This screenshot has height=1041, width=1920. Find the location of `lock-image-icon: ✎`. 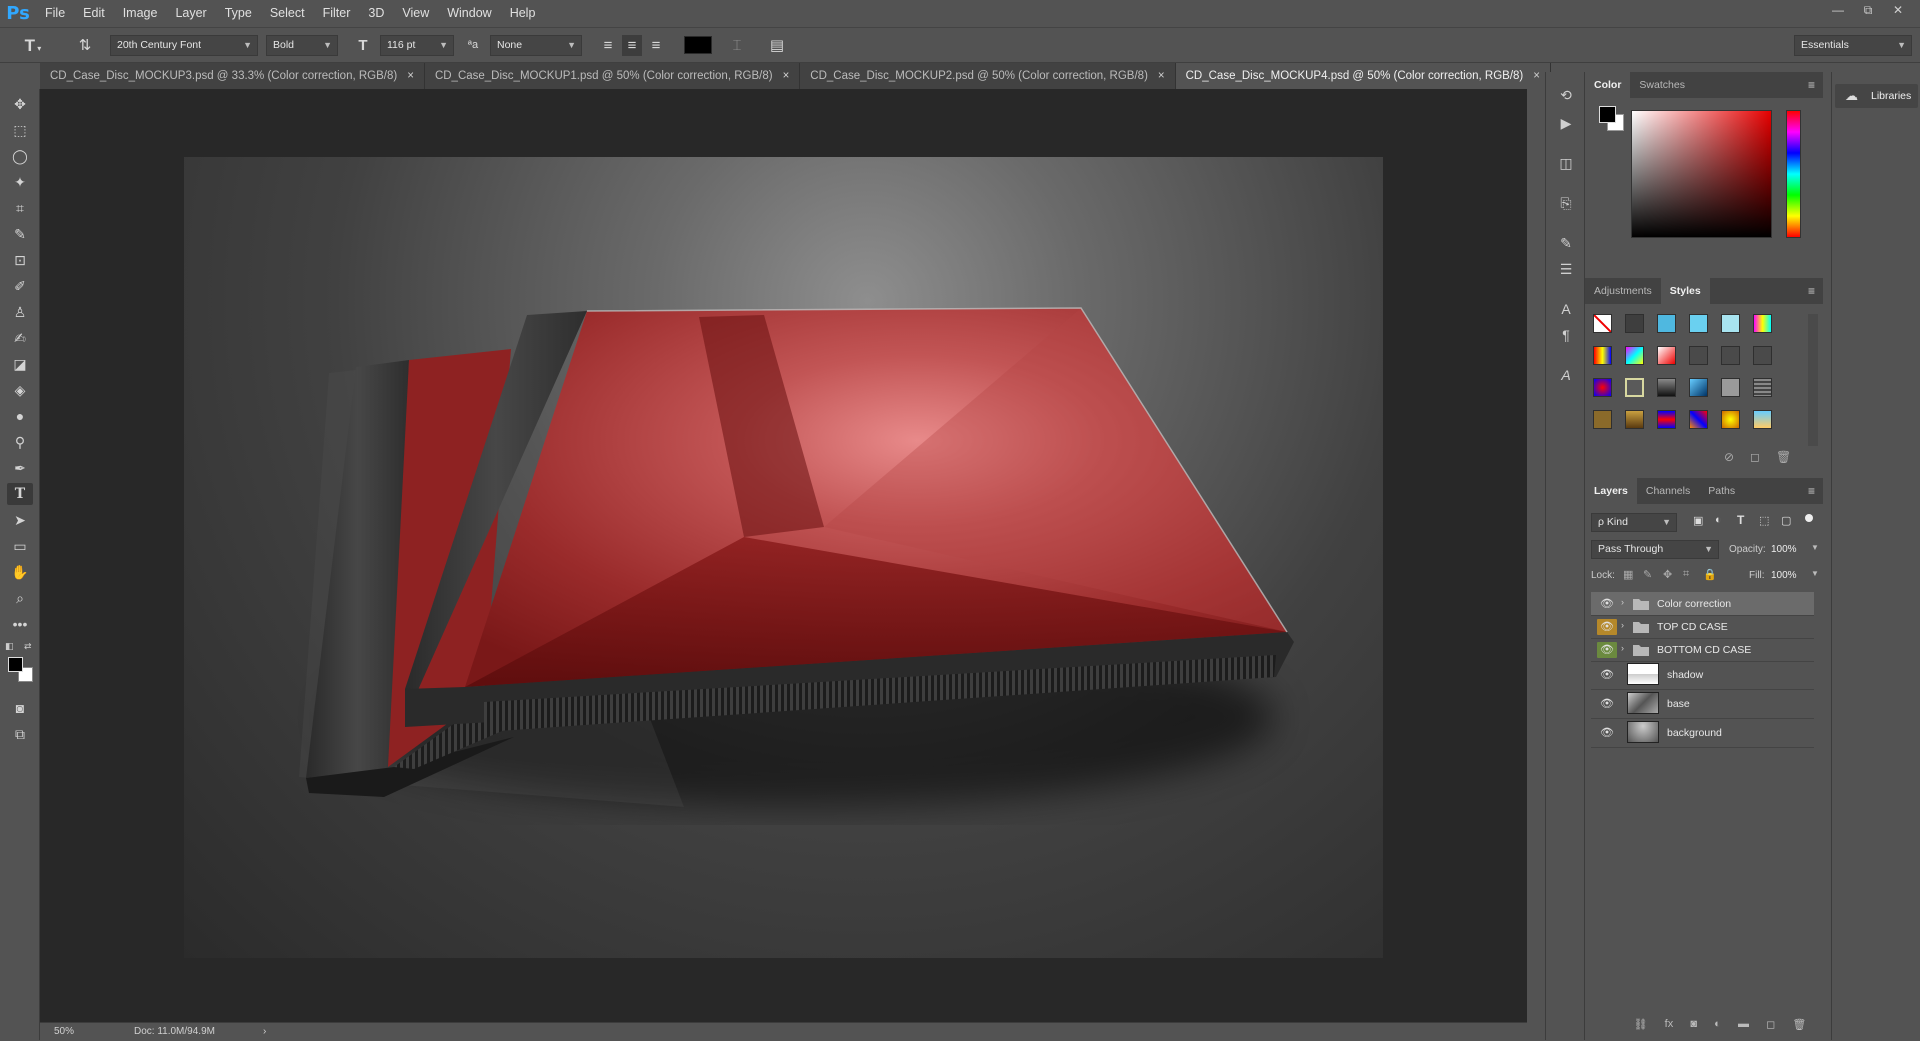

lock-image-icon: ✎ is located at coordinates (1647, 574).